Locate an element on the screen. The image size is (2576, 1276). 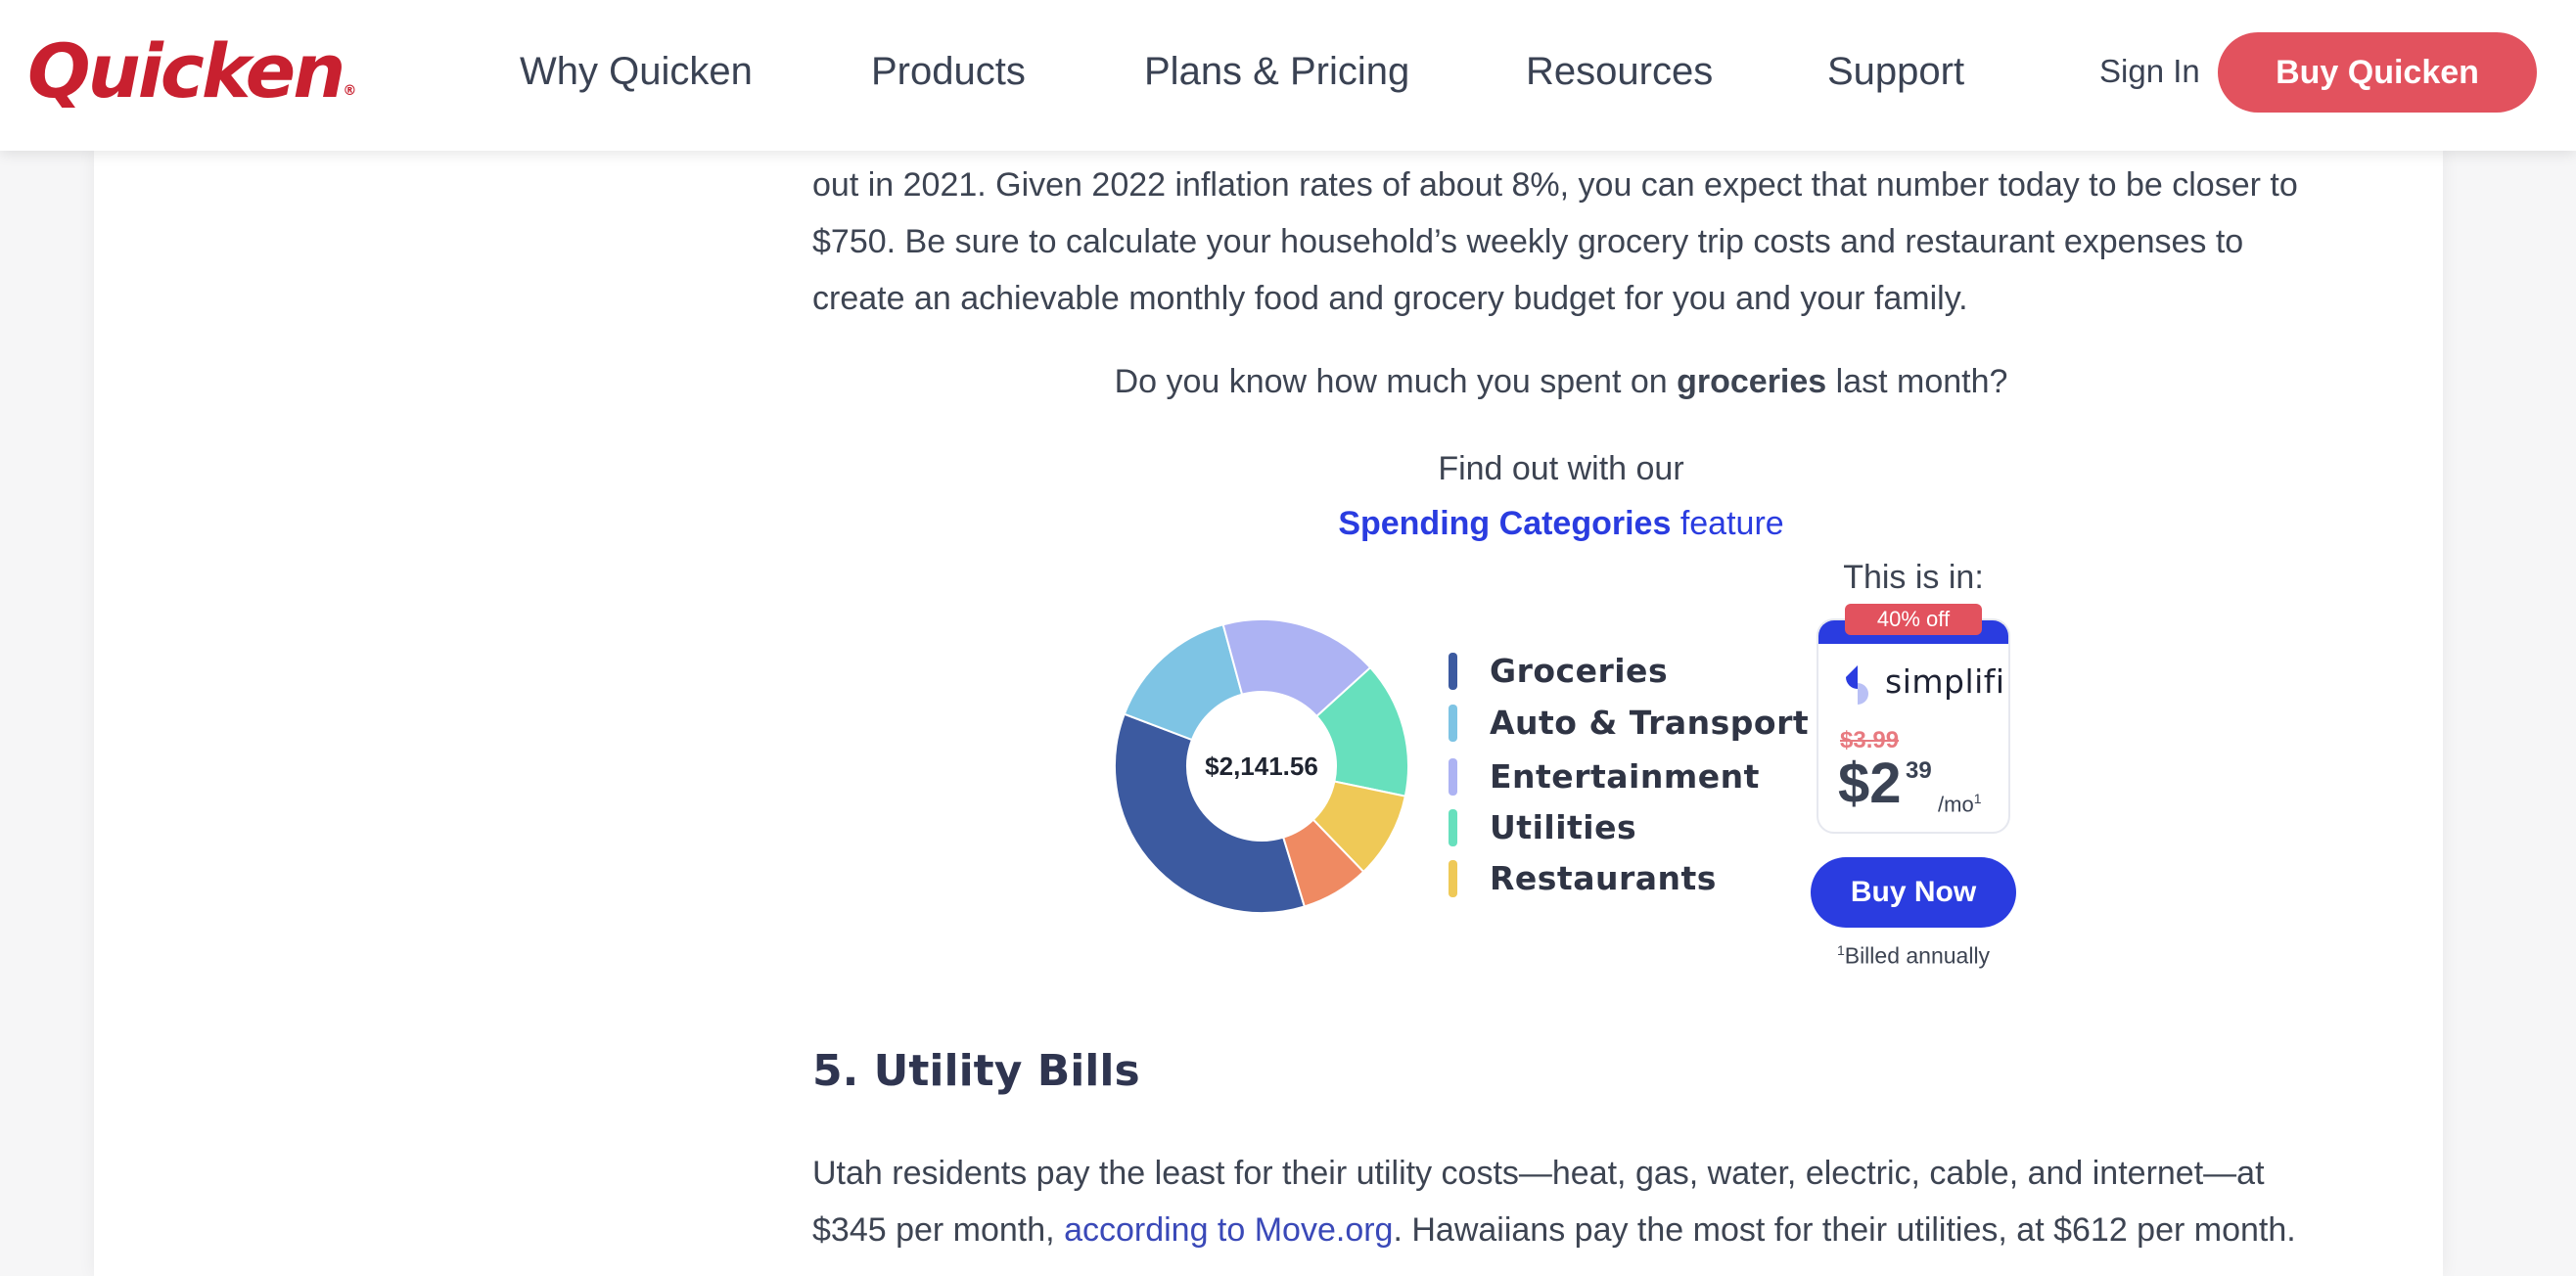
legend-label: Restaurants is located at coordinates (1603, 878).